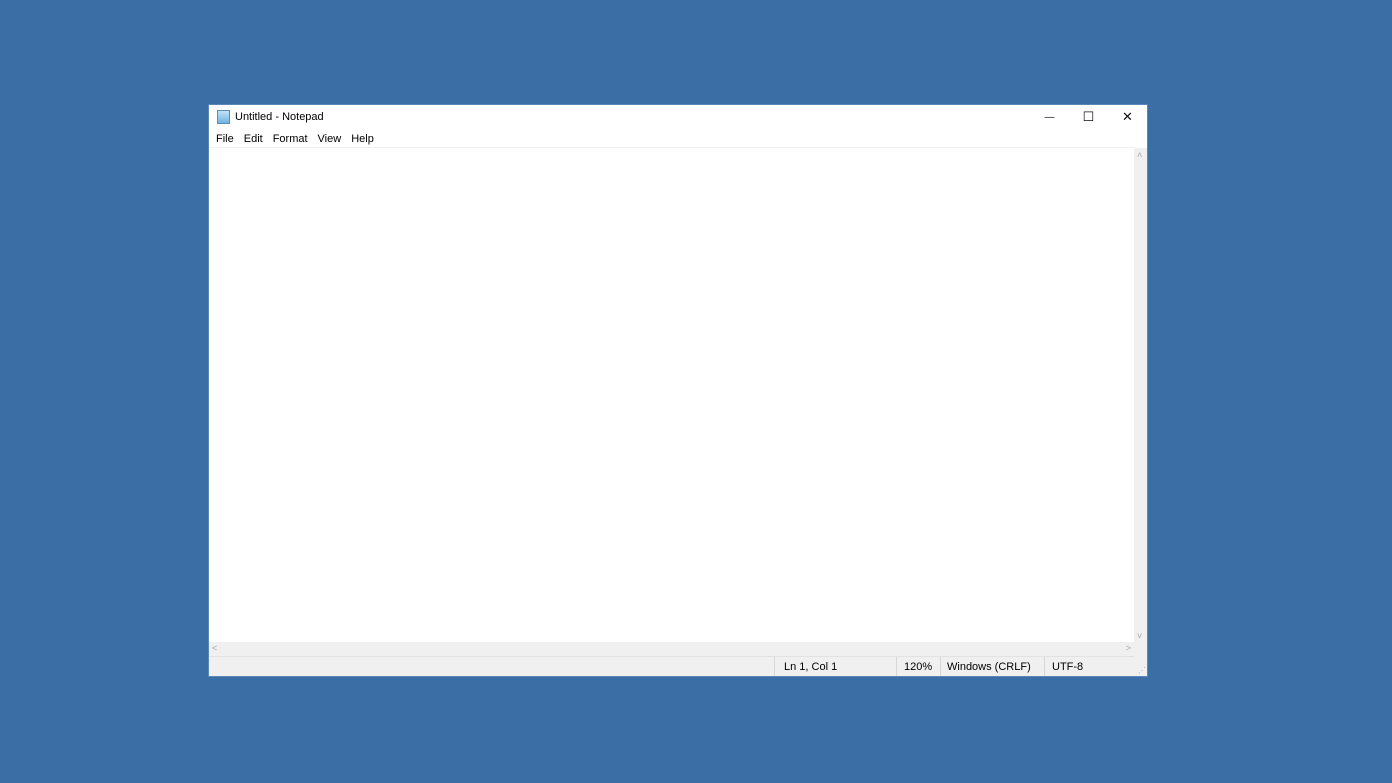 The width and height of the screenshot is (1392, 783). What do you see at coordinates (678, 666) in the screenshot?
I see `status-bar: Ln 1, Col 1 120% Windows (CRLF) UTF-8 ⋰` at bounding box center [678, 666].